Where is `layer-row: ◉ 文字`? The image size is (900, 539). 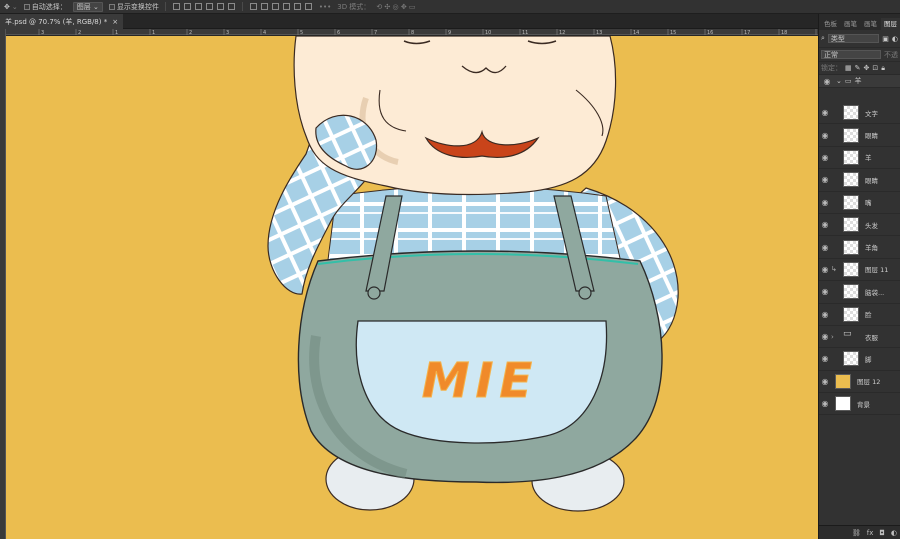
layer-row: ◉ 文字 is located at coordinates (859, 113).